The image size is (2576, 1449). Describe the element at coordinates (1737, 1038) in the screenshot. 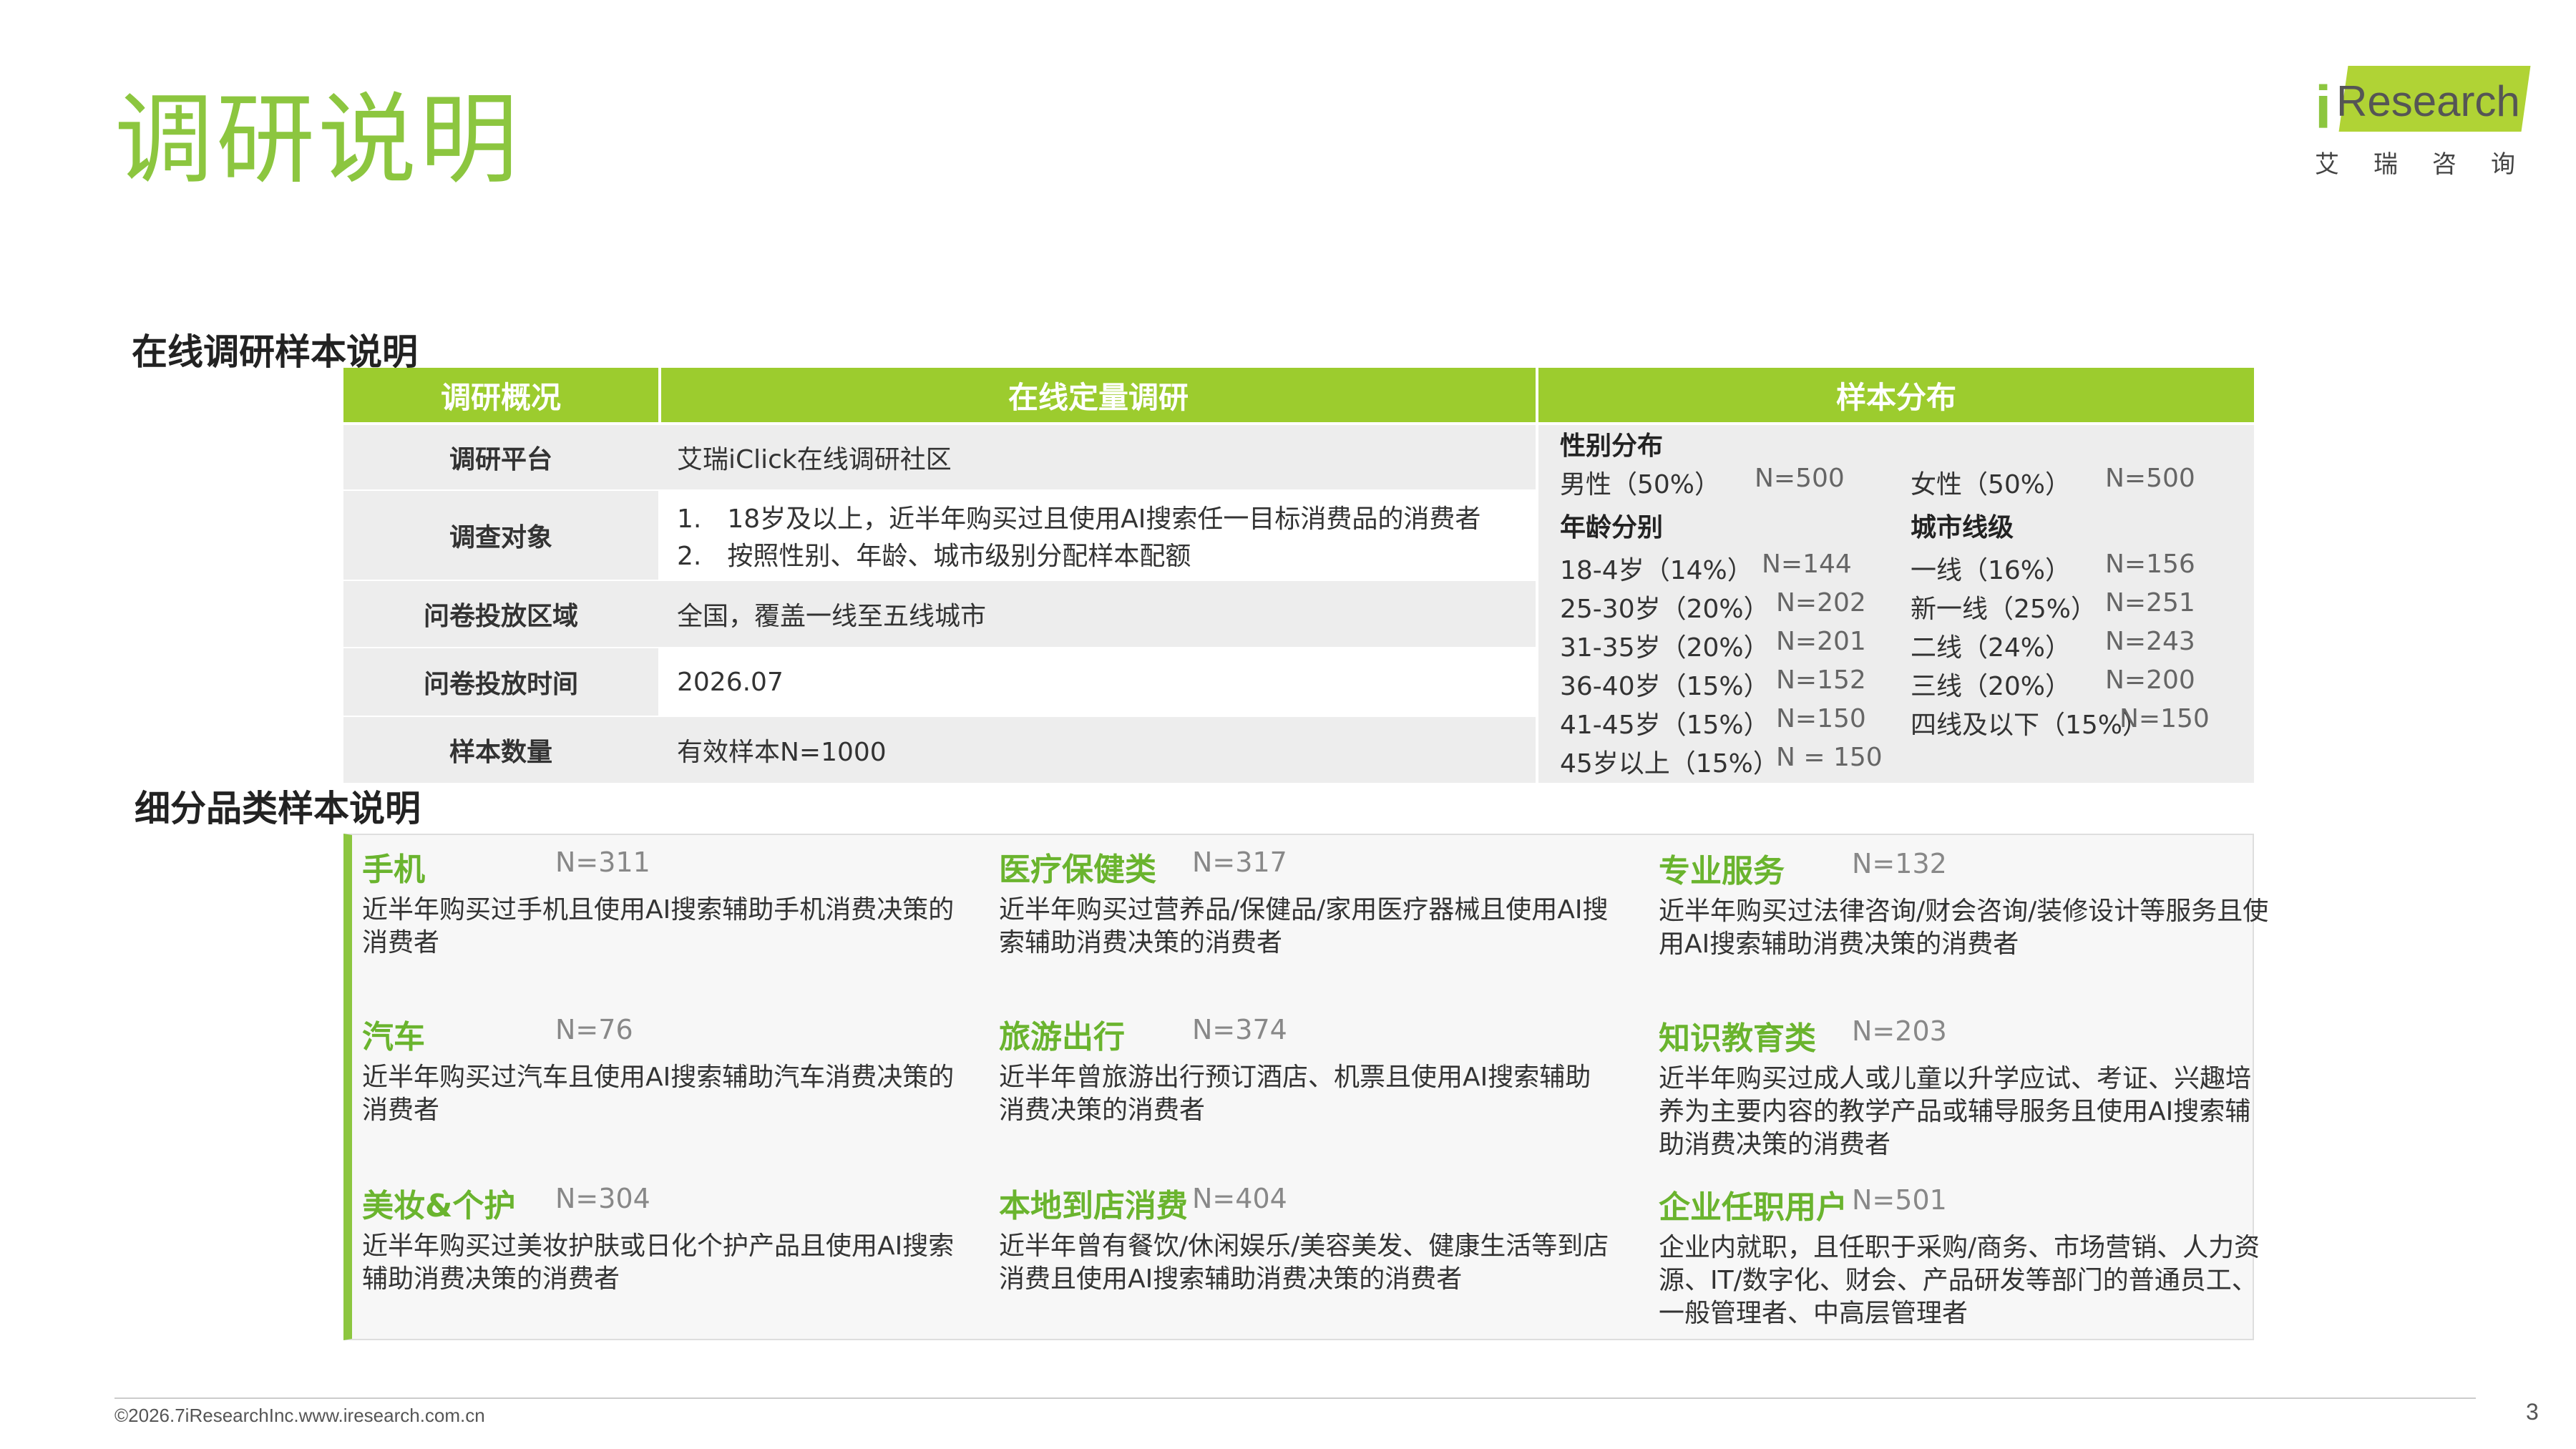

I see `category-name: 知识教育类` at that location.